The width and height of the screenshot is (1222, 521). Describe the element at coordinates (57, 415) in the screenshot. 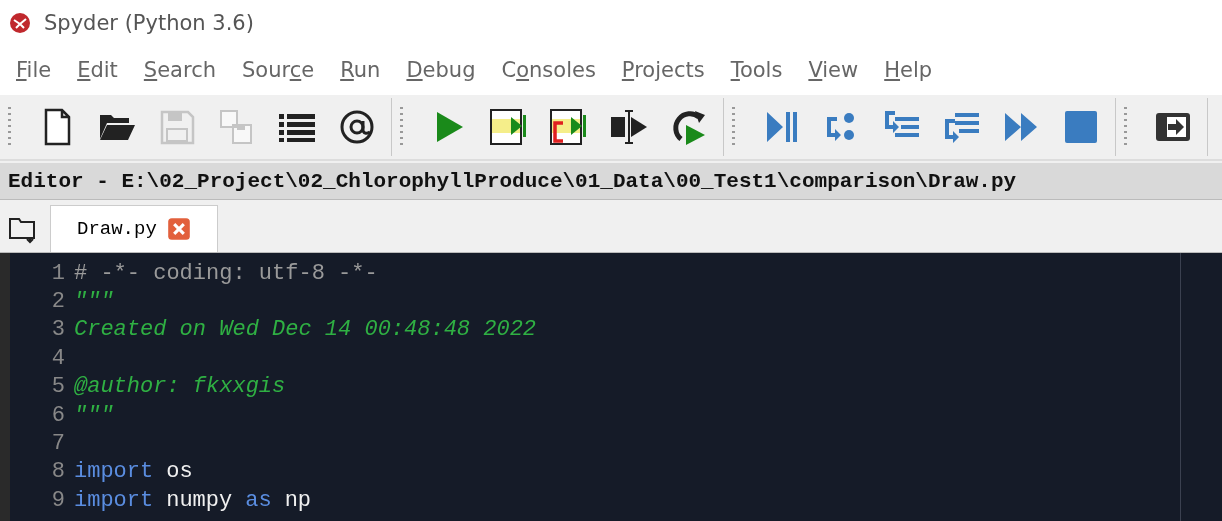

I see `line-number: 6` at that location.